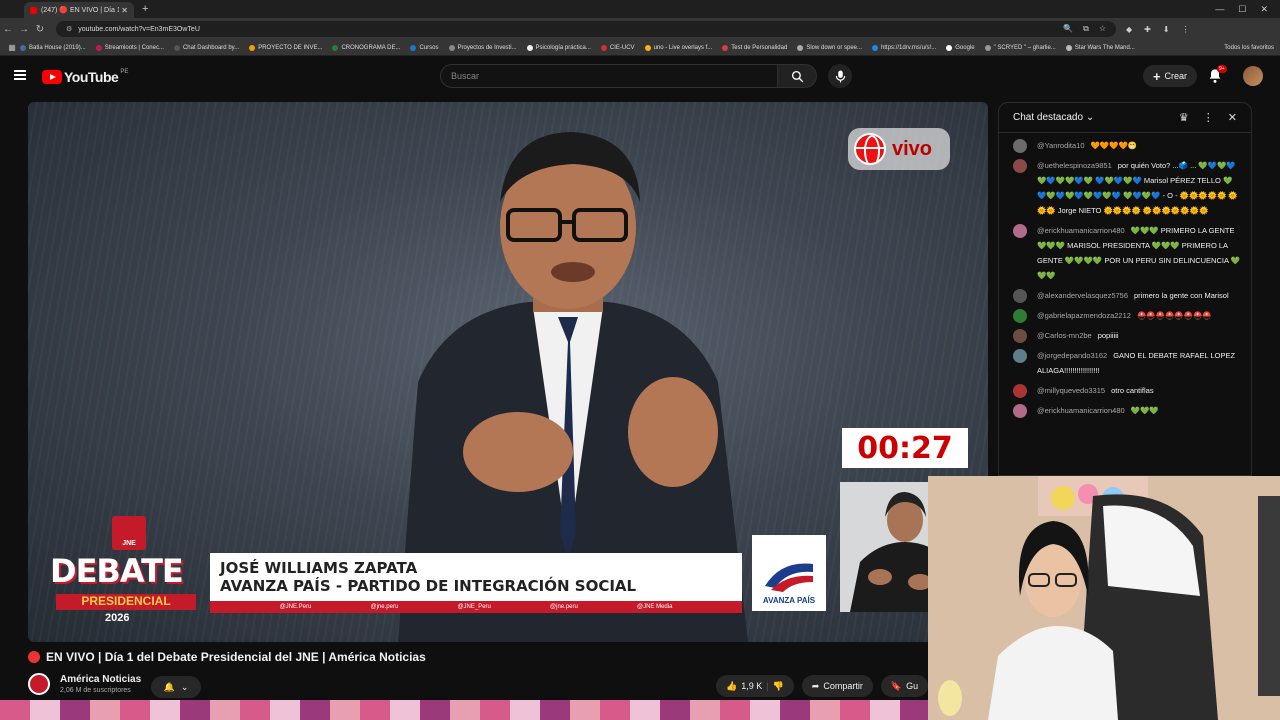 Image resolution: width=1280 pixels, height=720 pixels. What do you see at coordinates (1186, 29) in the screenshot?
I see `menu-dots-icon: ⋮` at bounding box center [1186, 29].